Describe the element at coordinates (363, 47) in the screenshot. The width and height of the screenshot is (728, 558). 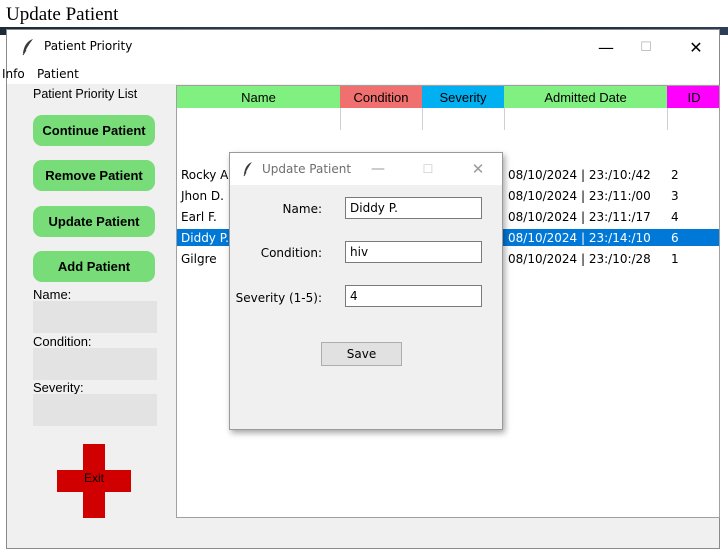
I see `window-titlebar: Patient Priority — ☐ ✕` at that location.